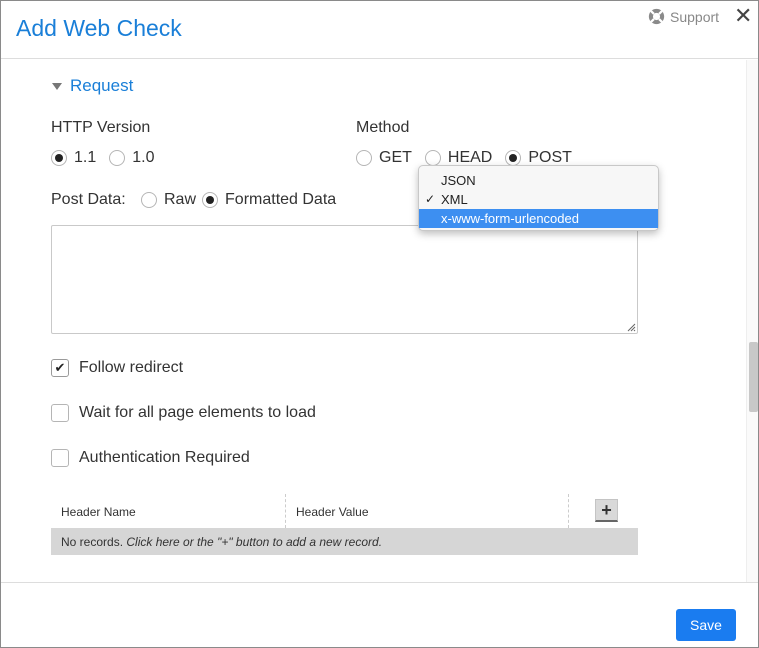  I want to click on request-section-toggle: Request, so click(92, 86).